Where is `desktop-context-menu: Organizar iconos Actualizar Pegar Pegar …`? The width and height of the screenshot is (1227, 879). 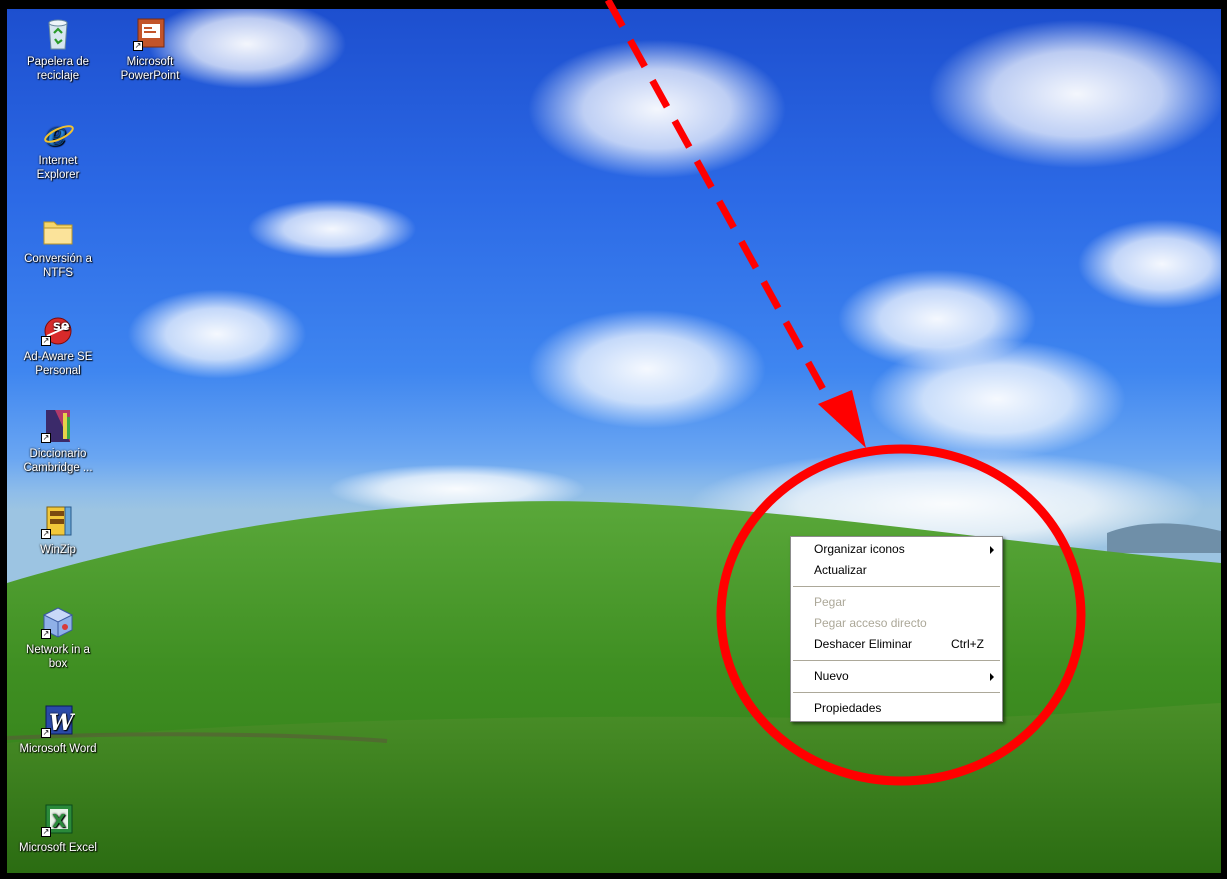 desktop-context-menu: Organizar iconos Actualizar Pegar Pegar … is located at coordinates (896, 629).